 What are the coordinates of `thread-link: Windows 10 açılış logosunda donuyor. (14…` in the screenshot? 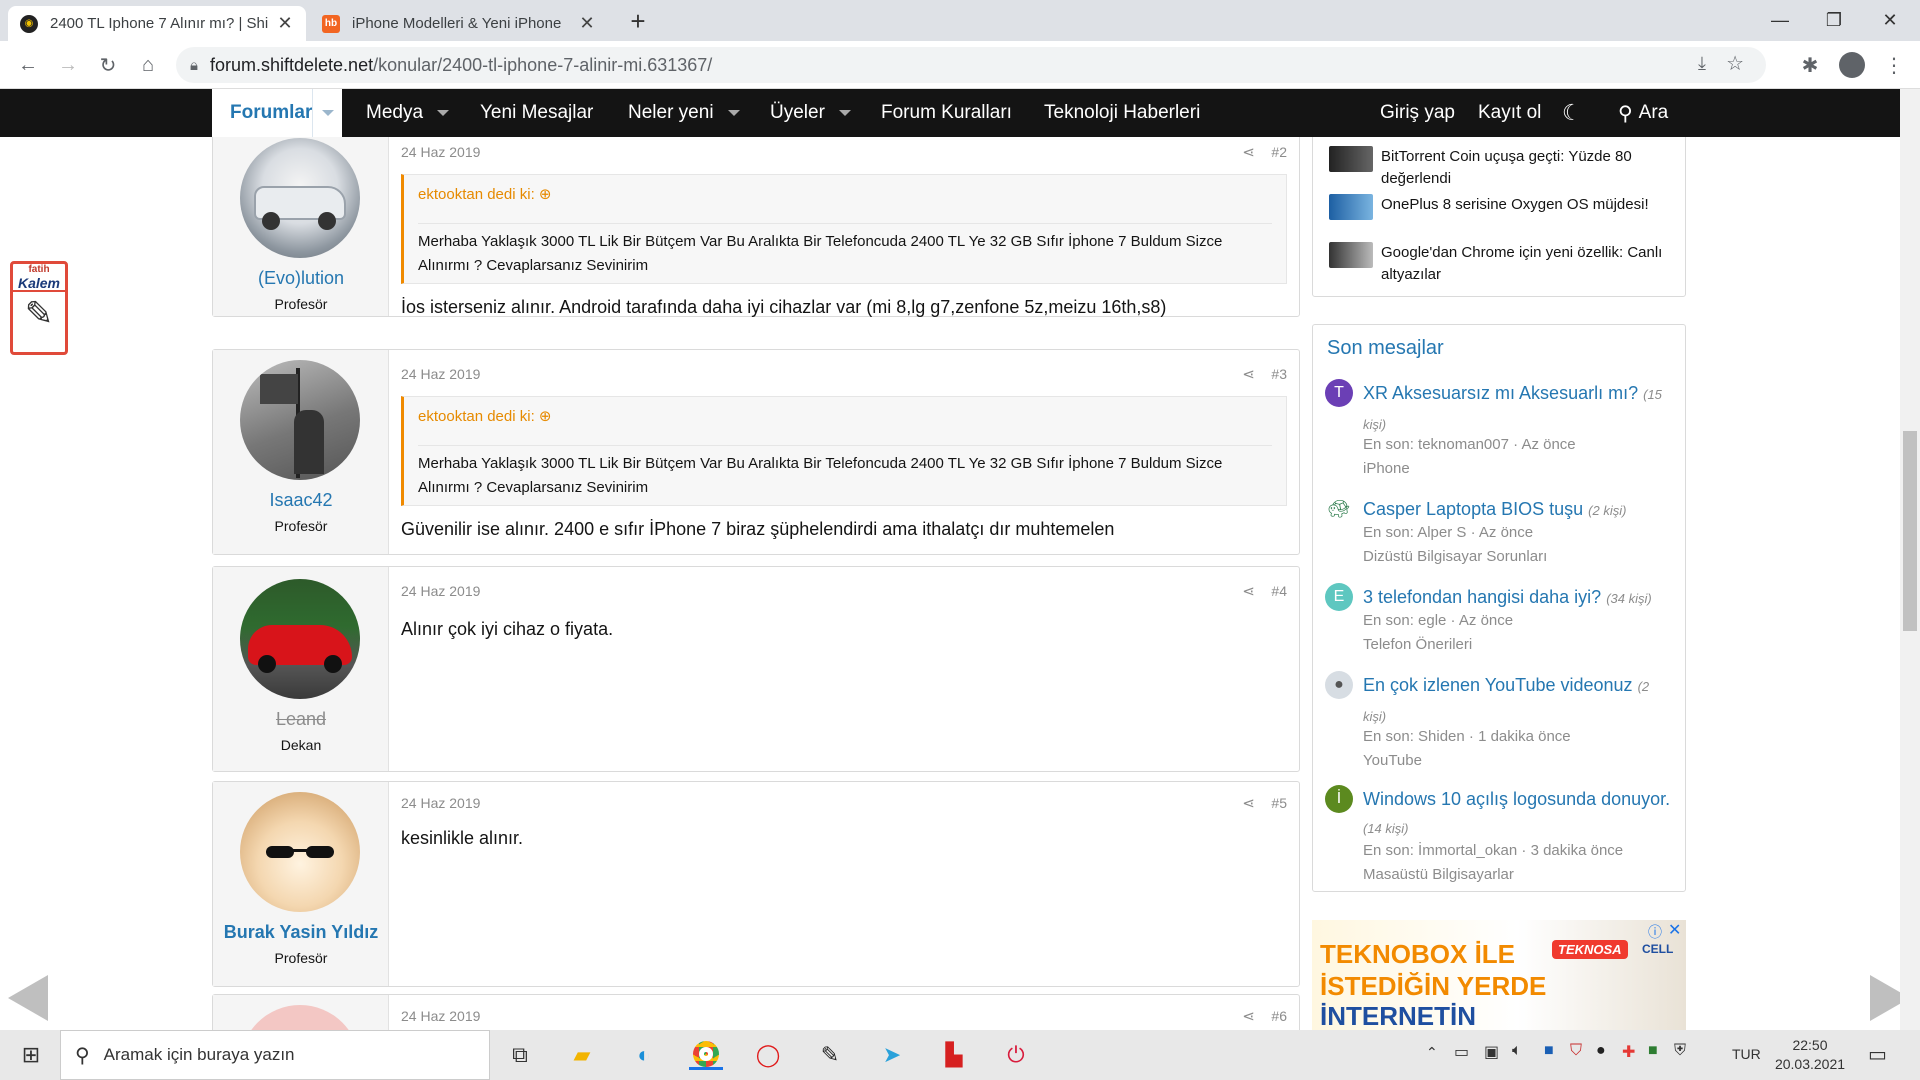 It's located at (1518, 814).